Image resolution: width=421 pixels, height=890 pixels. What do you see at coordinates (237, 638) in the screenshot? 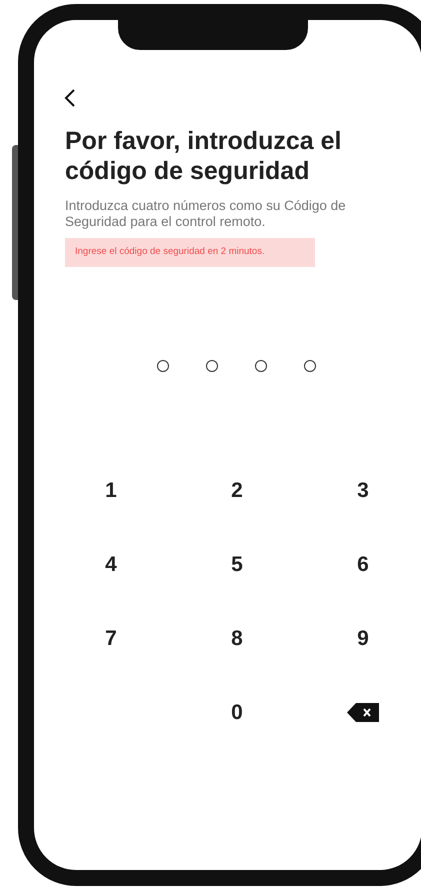
I see `keypad-key: 8` at bounding box center [237, 638].